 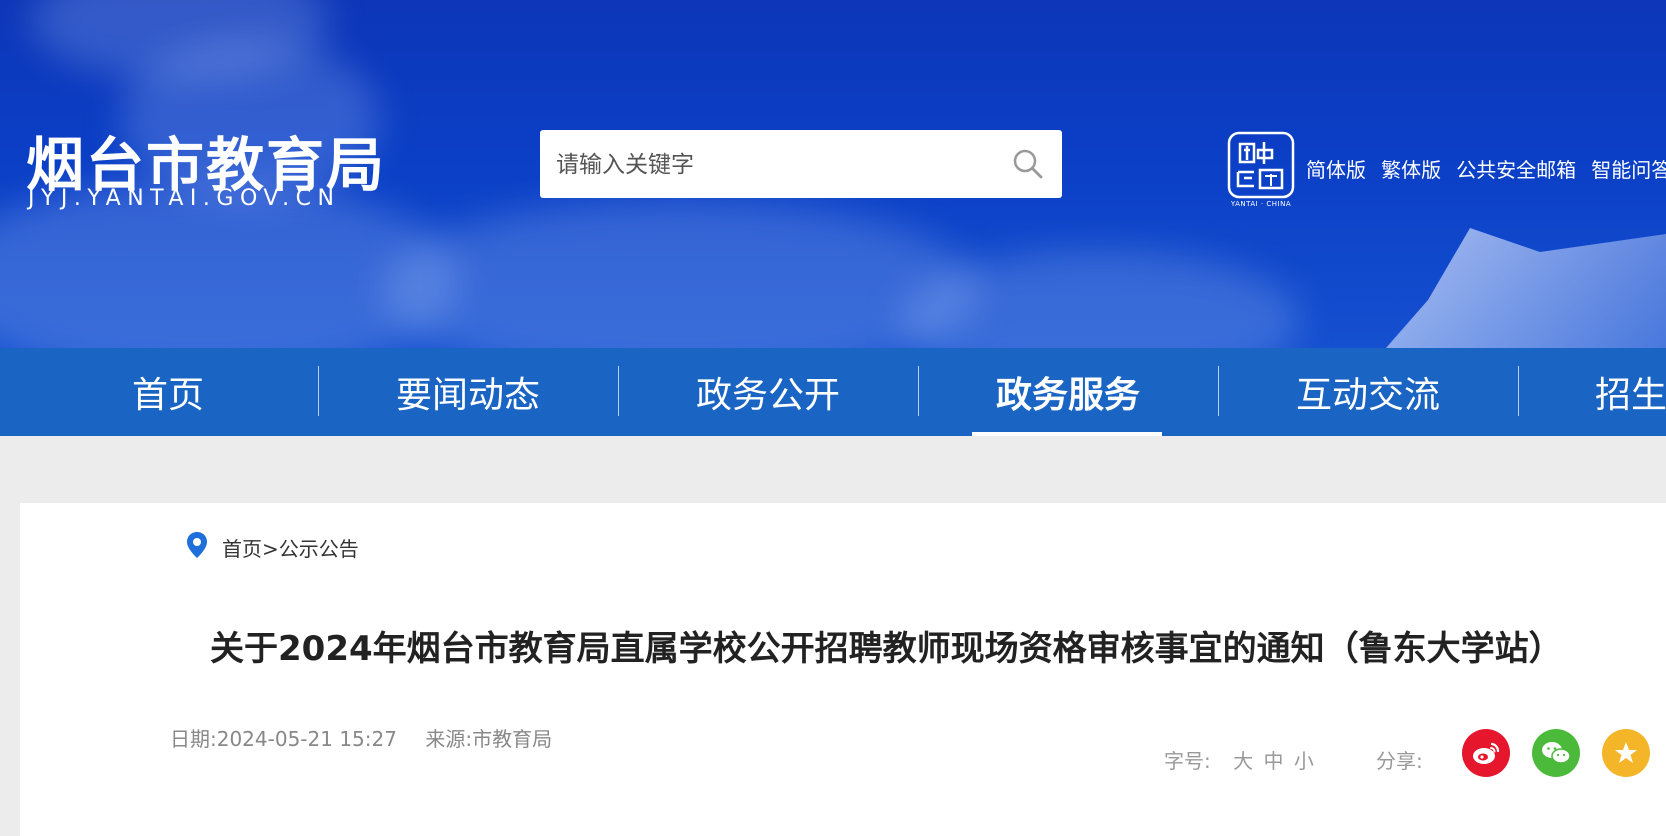 What do you see at coordinates (1526, 288) in the screenshot?
I see `book-decoration` at bounding box center [1526, 288].